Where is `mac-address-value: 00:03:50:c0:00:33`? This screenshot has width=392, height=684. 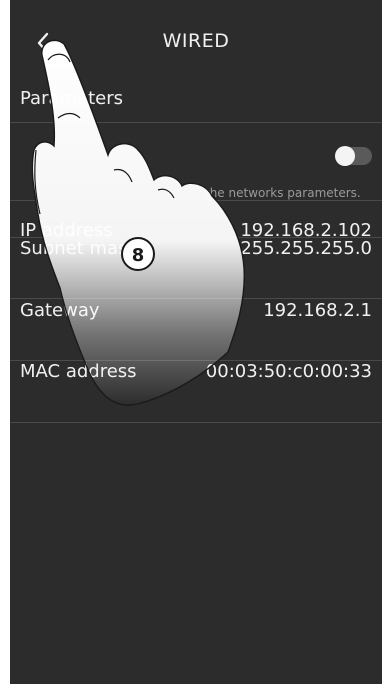 mac-address-value: 00:03:50:c0:00:33 is located at coordinates (288, 371).